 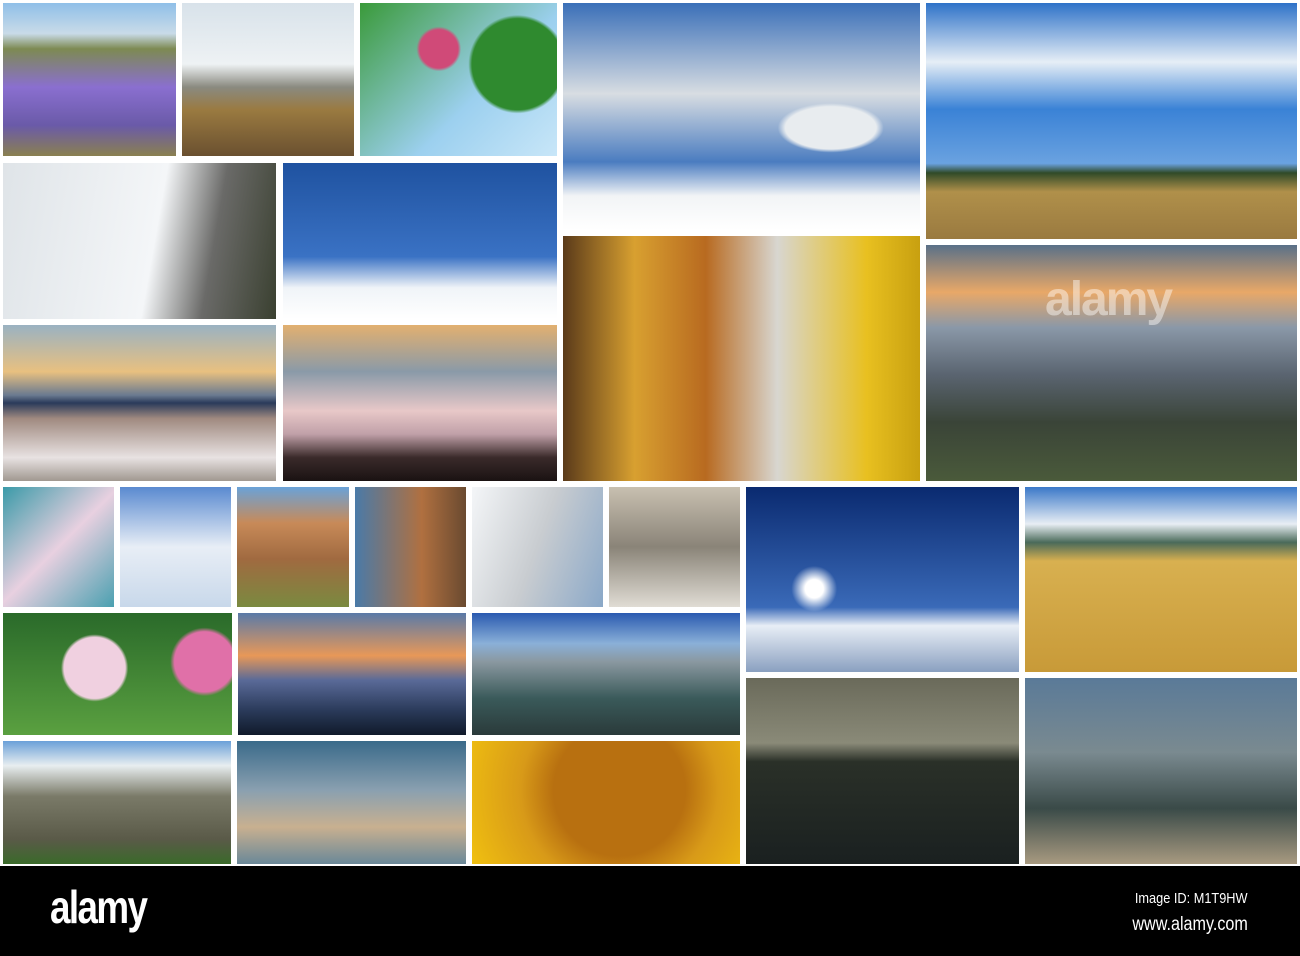 I want to click on photo-snowy-peak, so click(x=537, y=547).